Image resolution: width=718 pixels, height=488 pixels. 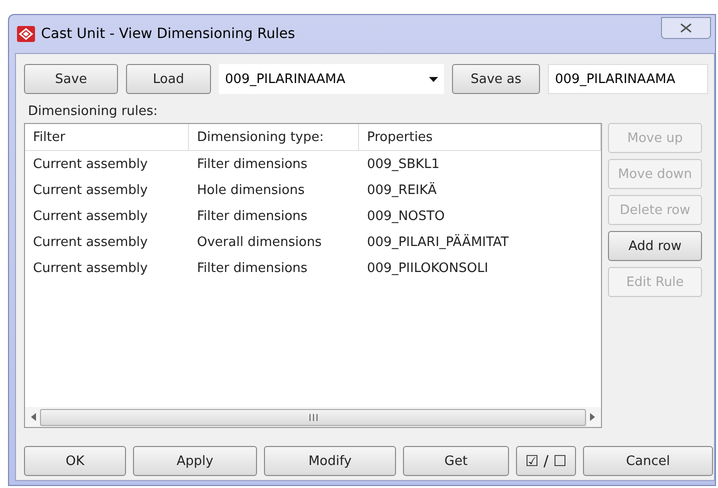 I want to click on column-header: Filter, so click(x=107, y=137).